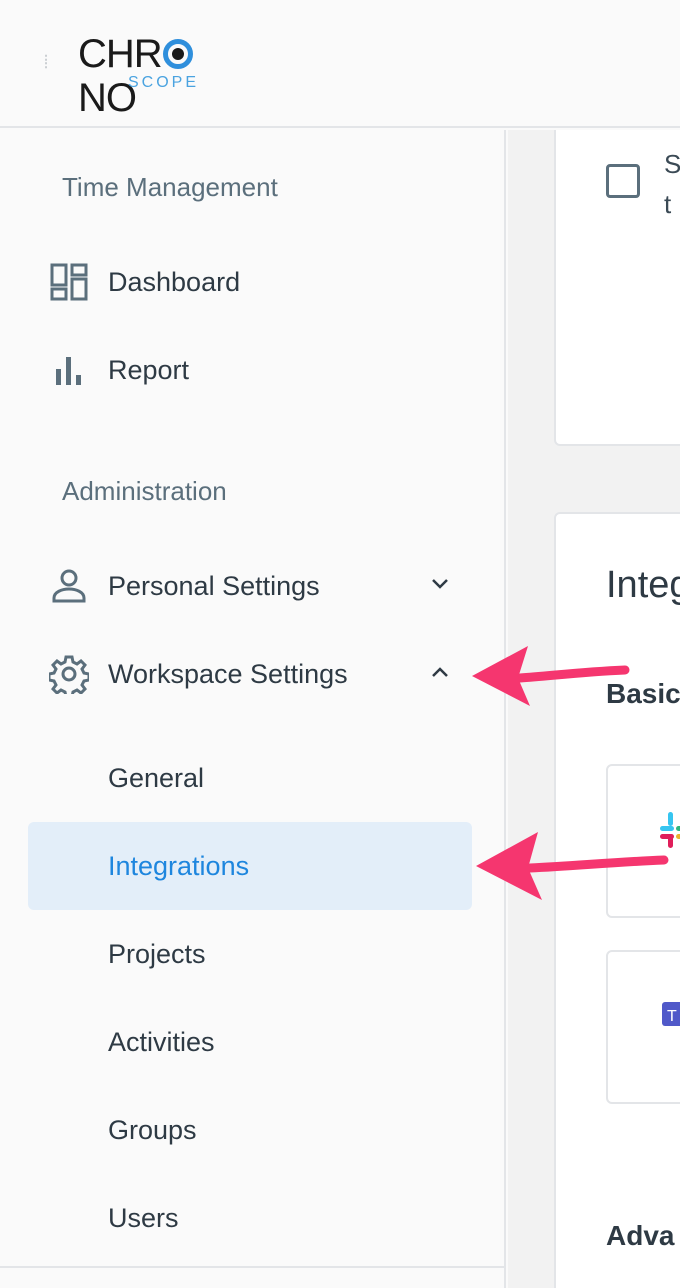 Image resolution: width=680 pixels, height=1288 pixels. What do you see at coordinates (164, 82) in the screenshot?
I see `logo-subtitle: SCOPE` at bounding box center [164, 82].